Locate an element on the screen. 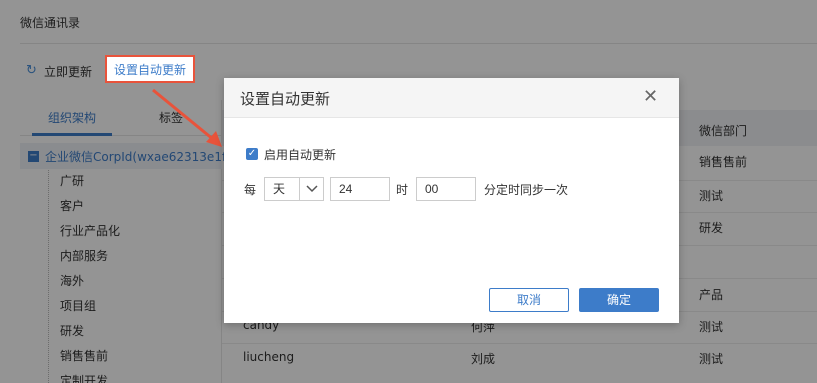  enable-auto-update-checkbox: ✓ is located at coordinates (252, 154).